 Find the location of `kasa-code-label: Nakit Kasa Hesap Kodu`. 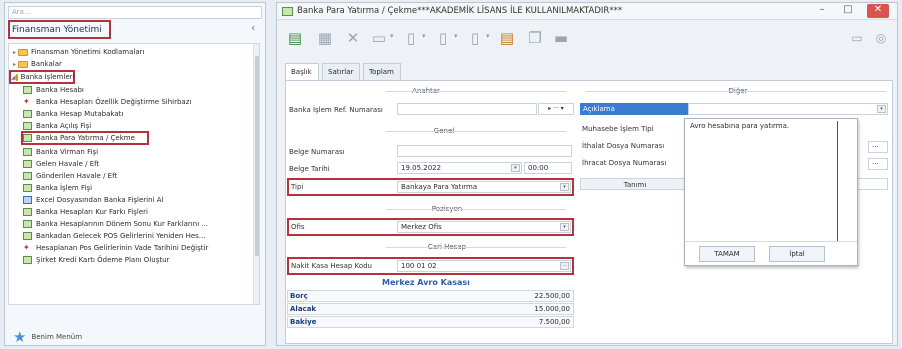

kasa-code-label: Nakit Kasa Hesap Kodu is located at coordinates (331, 266).